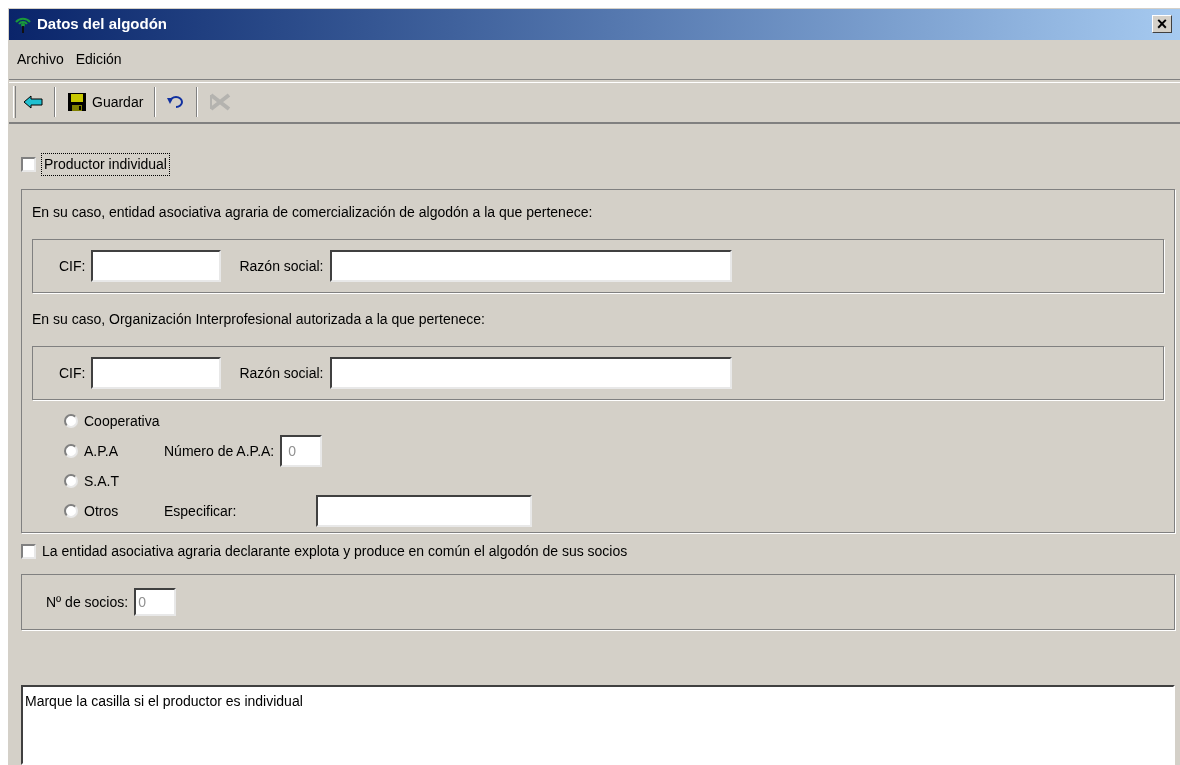 The width and height of the screenshot is (1180, 765). What do you see at coordinates (219, 451) in the screenshot?
I see `field-label: Número de A.P.A:` at bounding box center [219, 451].